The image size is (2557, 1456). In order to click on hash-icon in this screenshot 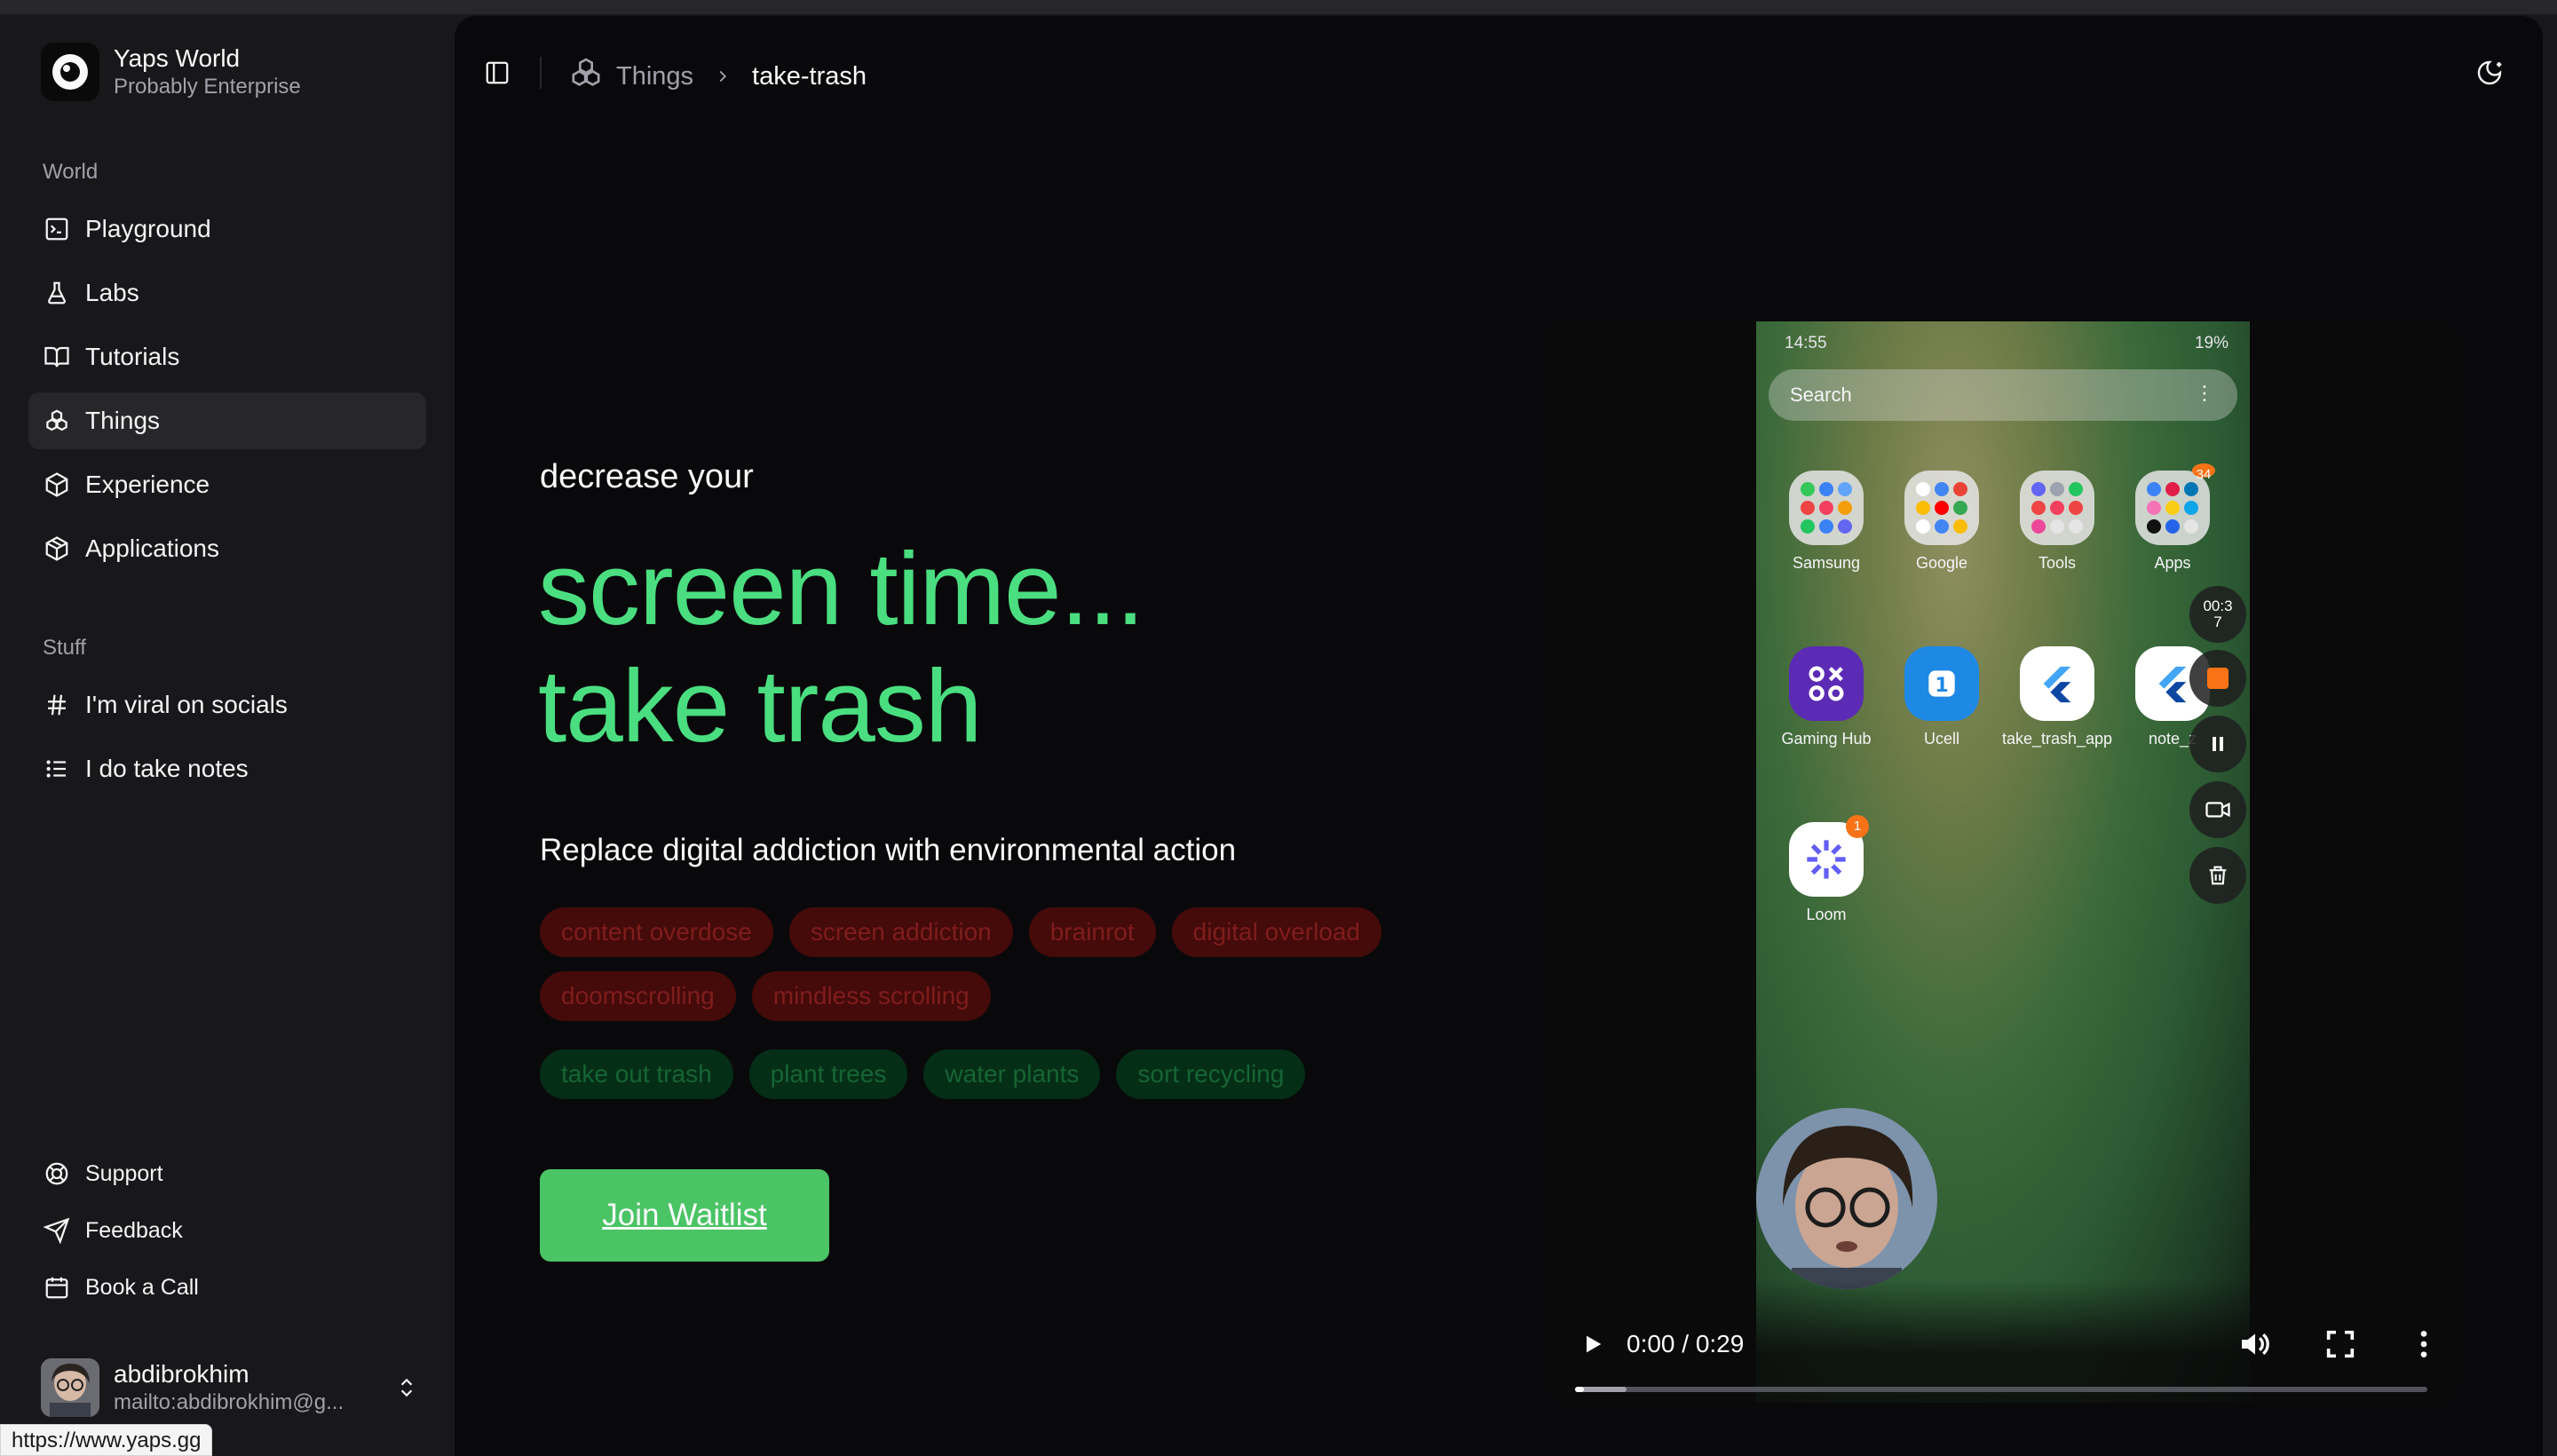, I will do `click(57, 705)`.